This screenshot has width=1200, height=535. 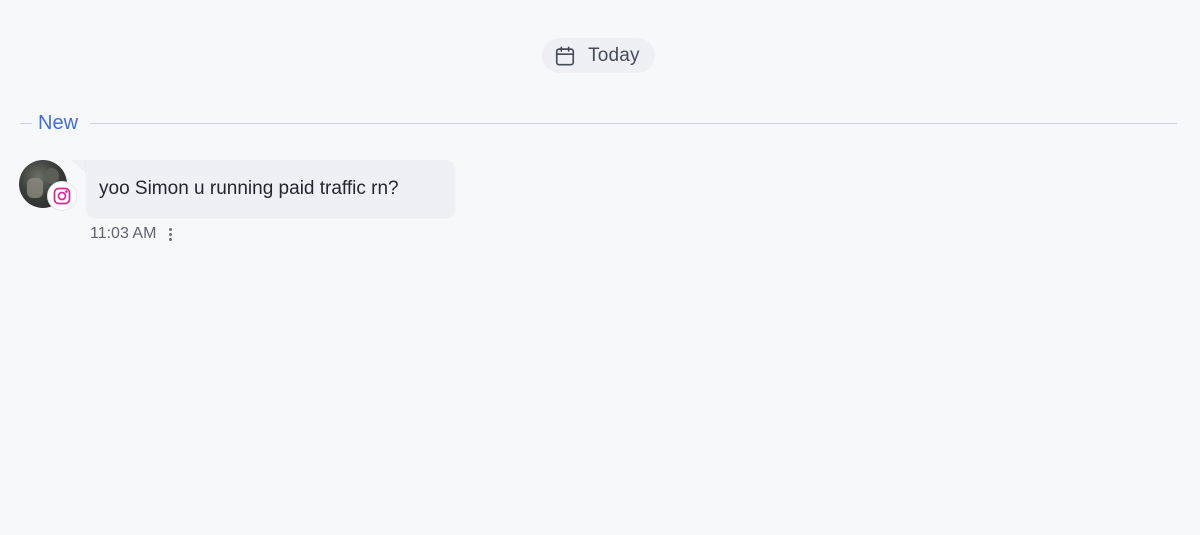 I want to click on message-bubble: yoo Simon u running paid traffic rn?, so click(x=270, y=188).